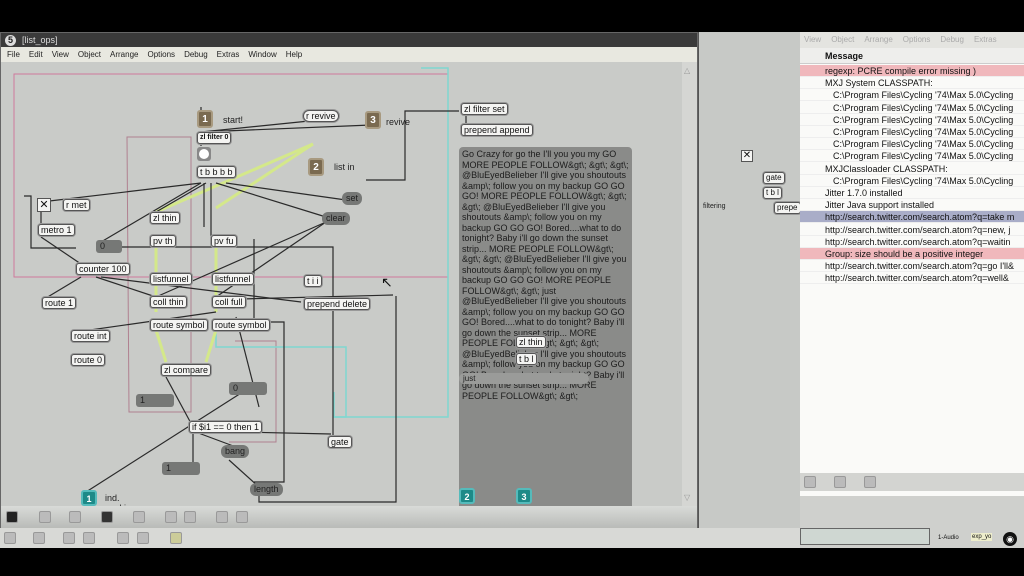 This screenshot has height=576, width=1024. Describe the element at coordinates (982, 537) in the screenshot. I see `exp-tab: exp_yo` at that location.